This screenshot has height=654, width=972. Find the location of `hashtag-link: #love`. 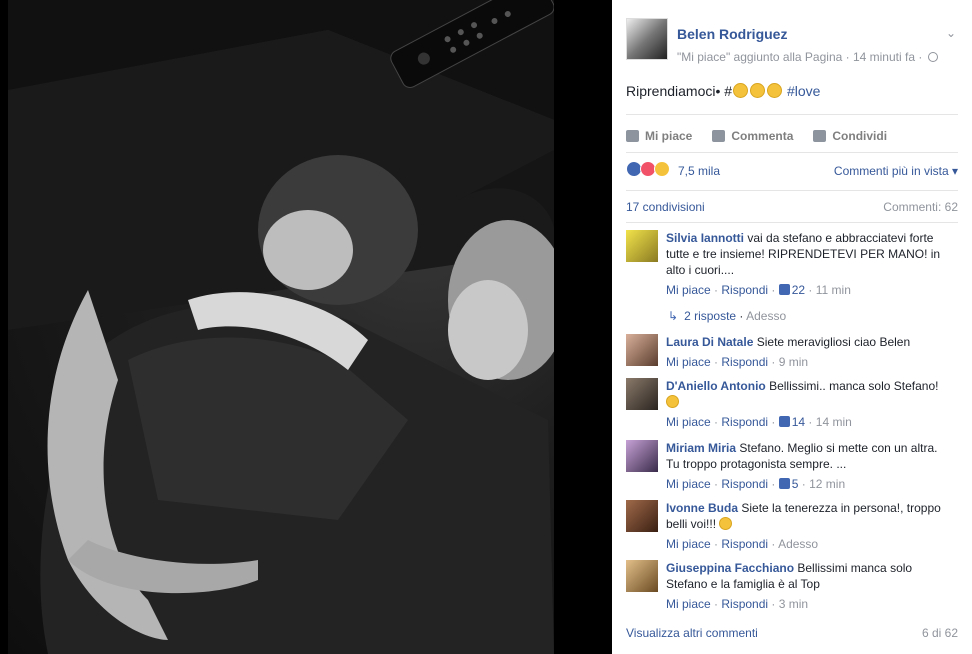

hashtag-link: #love is located at coordinates (803, 91).